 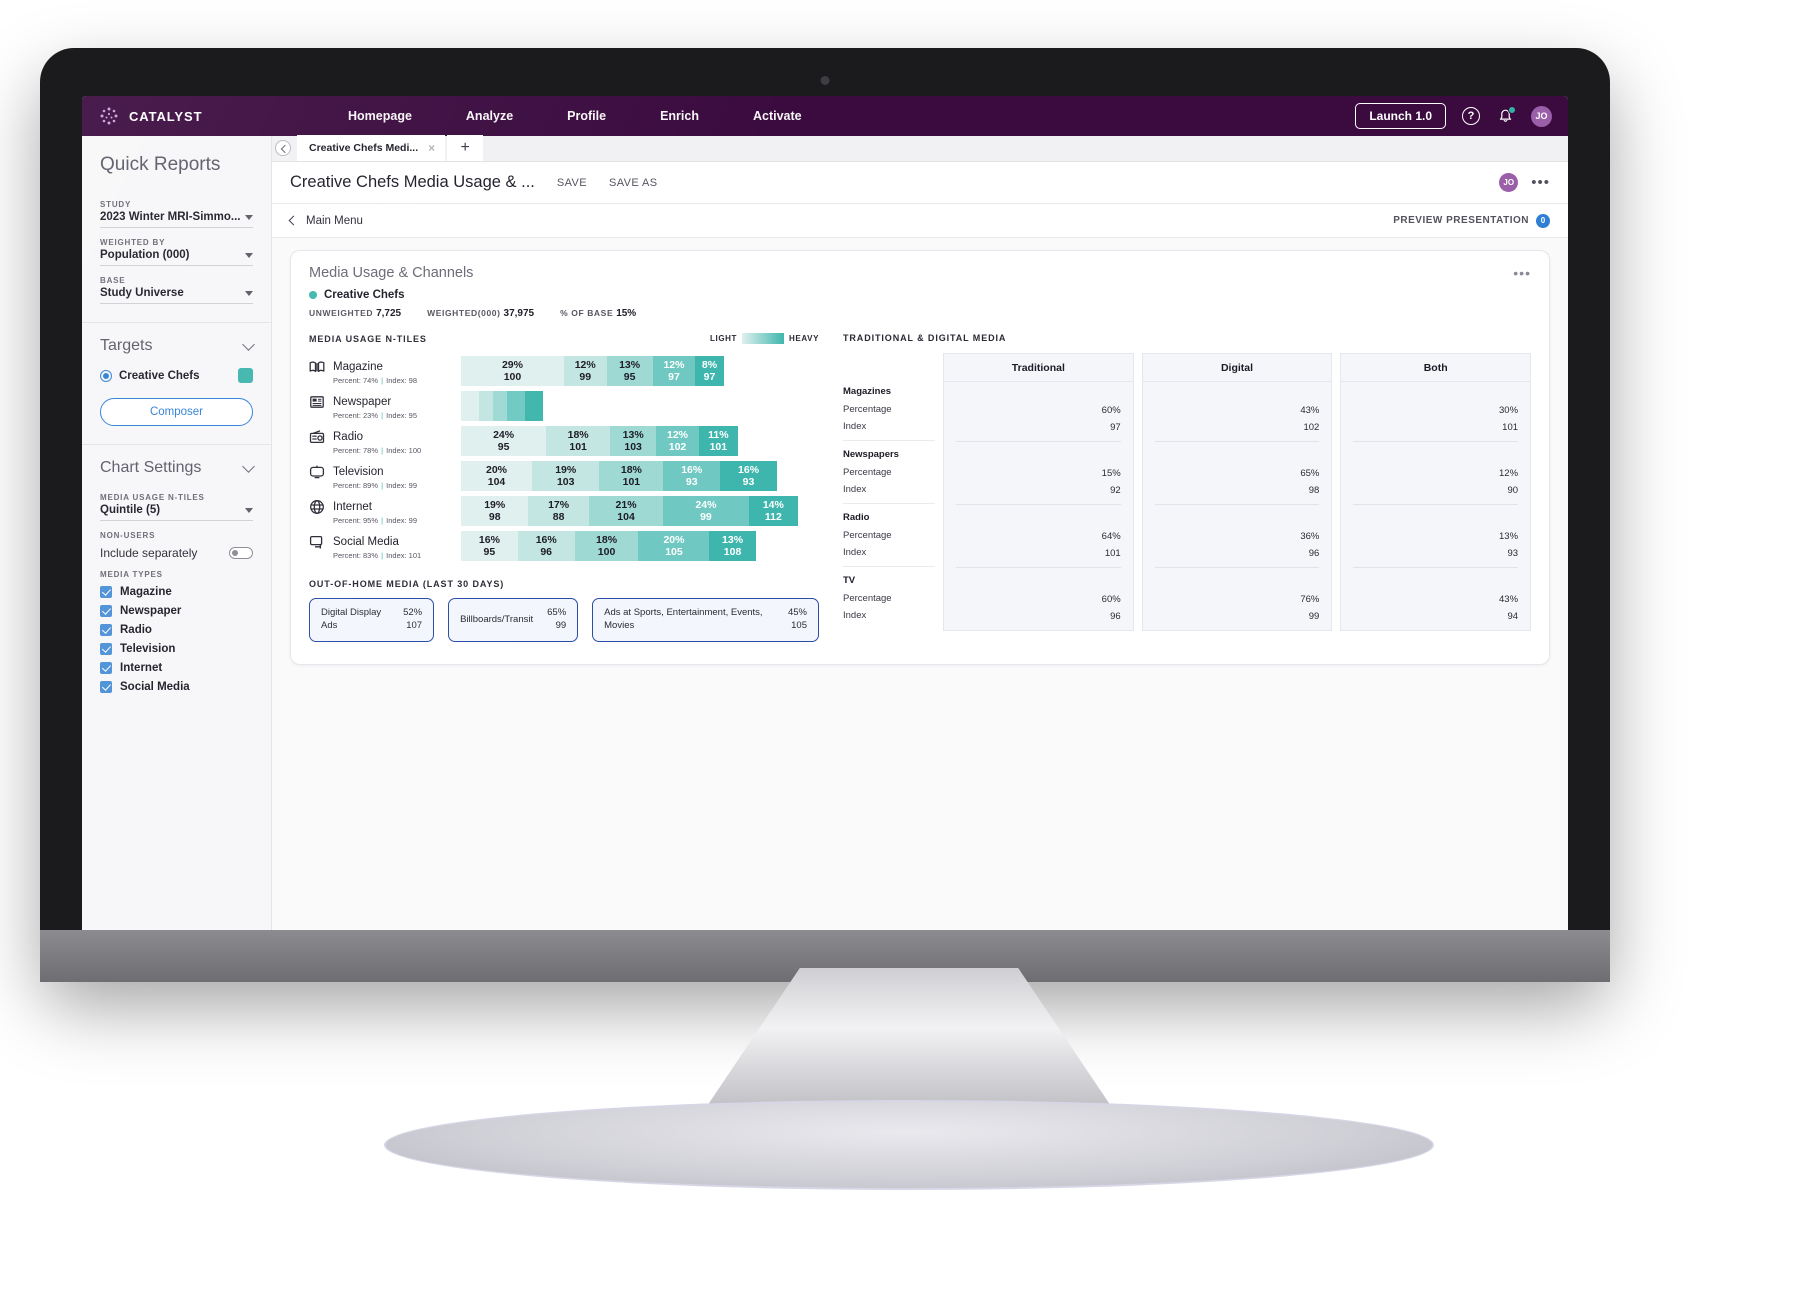 I want to click on nav-link-analyze: Analyze, so click(x=489, y=116).